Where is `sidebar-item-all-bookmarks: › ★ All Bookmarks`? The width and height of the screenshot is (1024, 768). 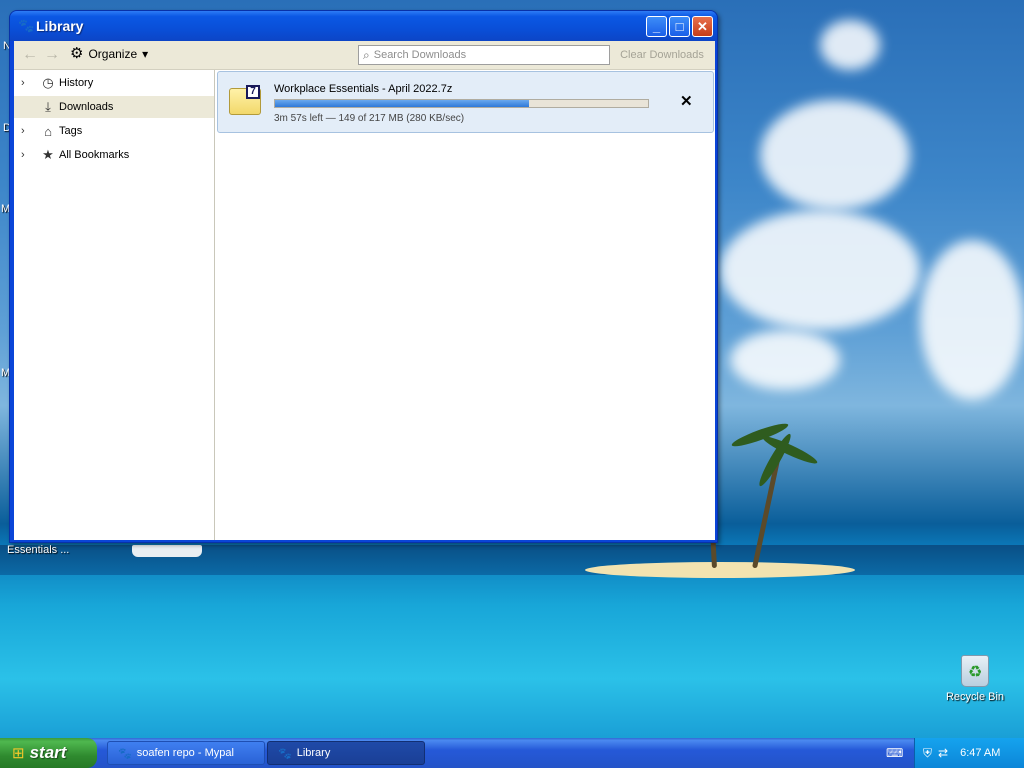
sidebar-item-all-bookmarks: › ★ All Bookmarks is located at coordinates (114, 155).